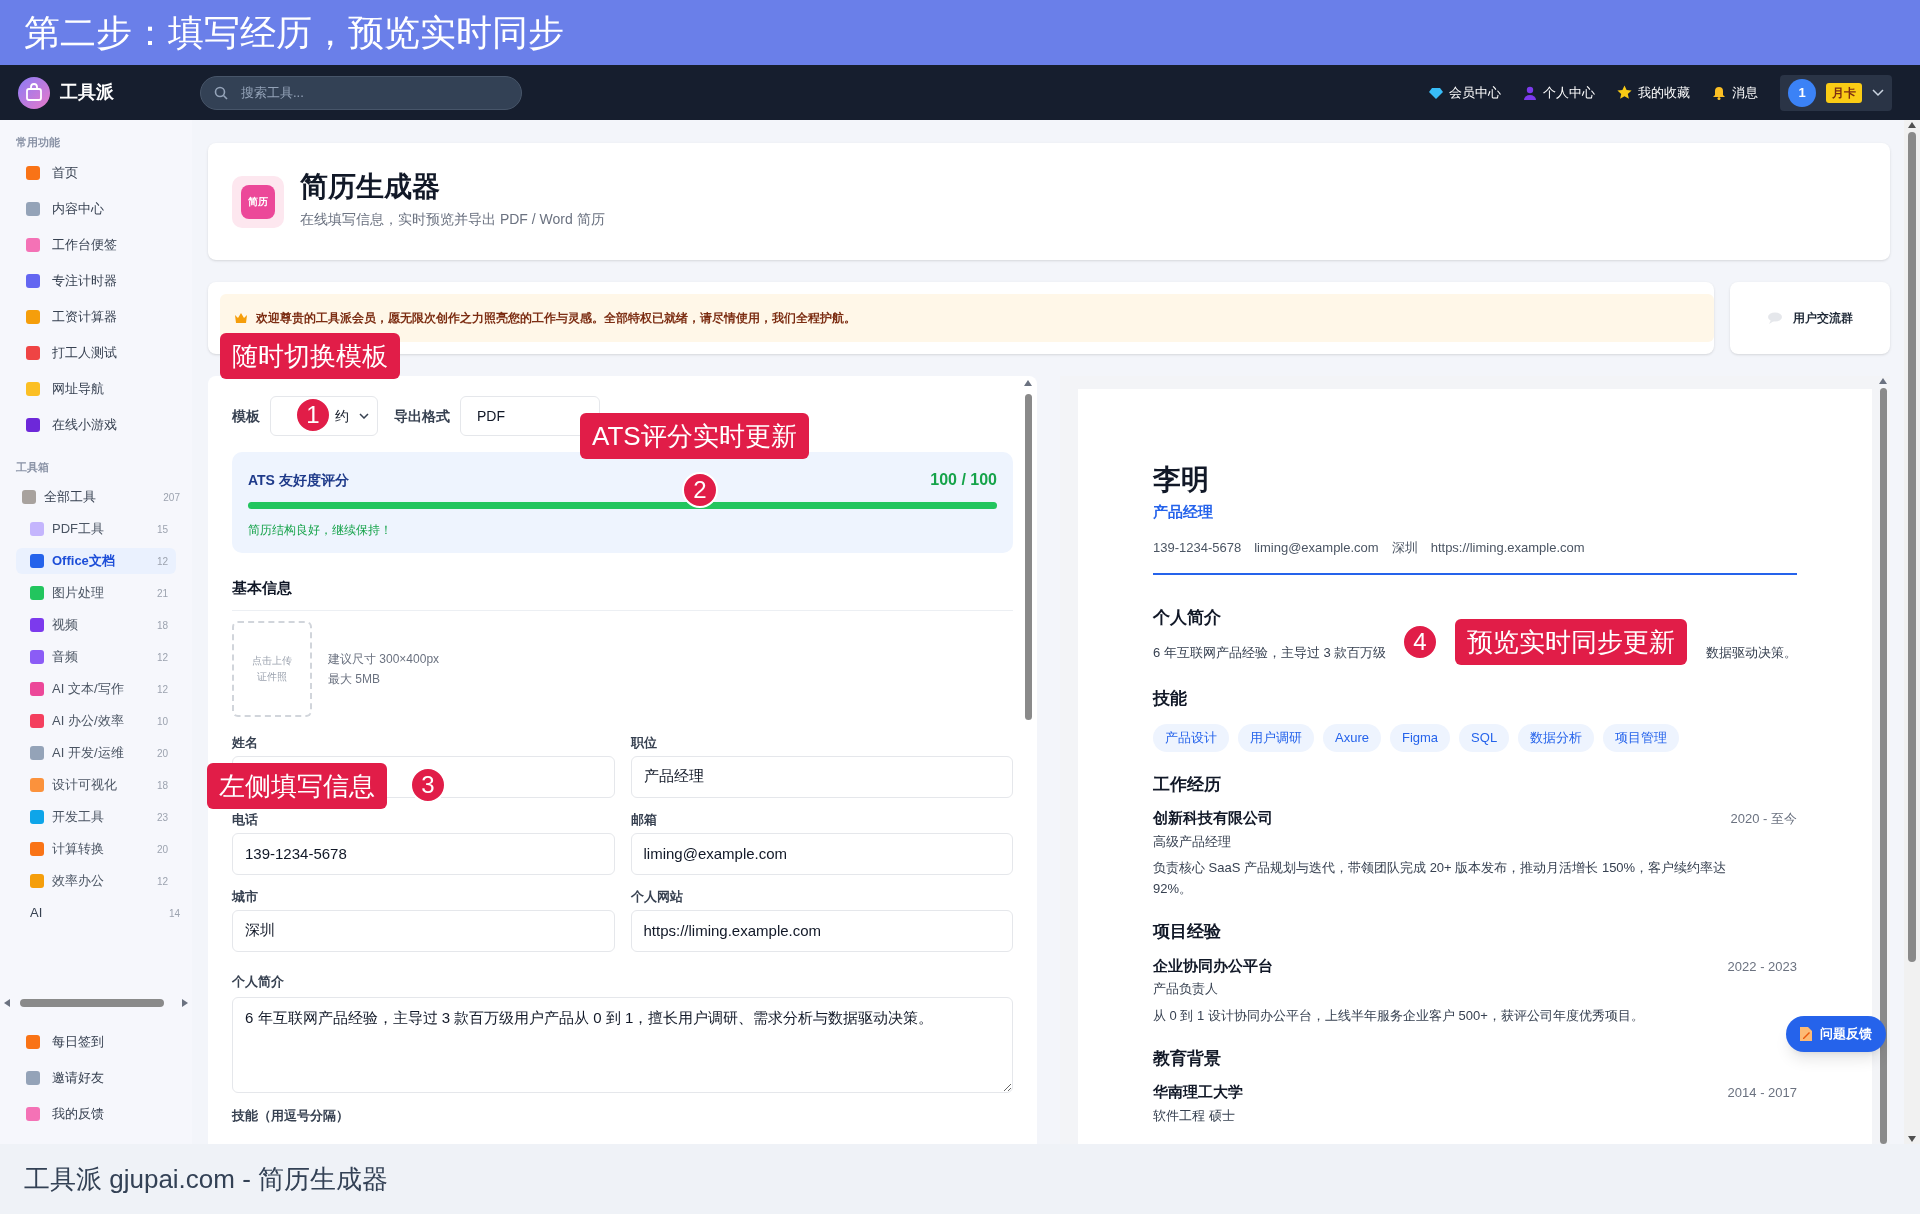 The image size is (1920, 1214). Describe the element at coordinates (162, 817) in the screenshot. I see `item-count: 23` at that location.